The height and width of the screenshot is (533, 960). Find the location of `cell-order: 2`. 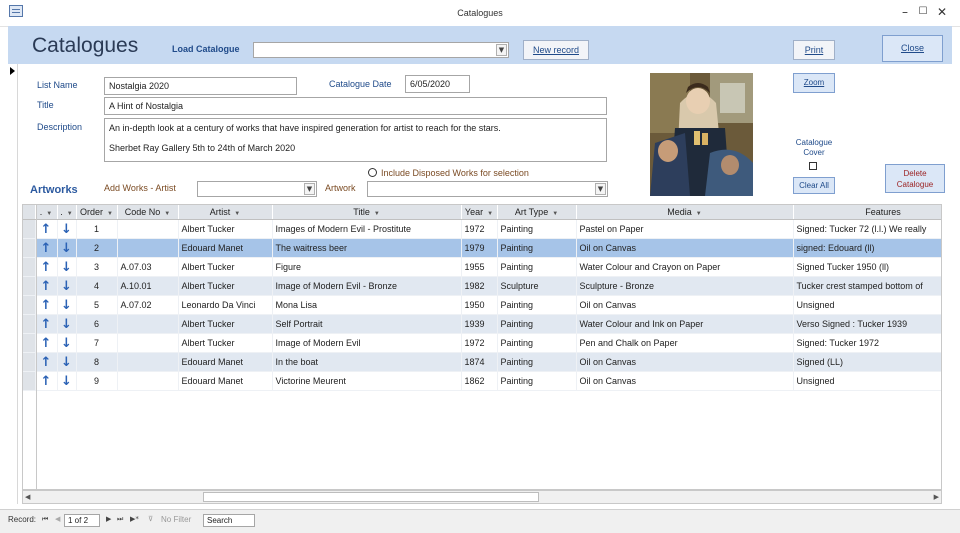

cell-order: 2 is located at coordinates (97, 248).